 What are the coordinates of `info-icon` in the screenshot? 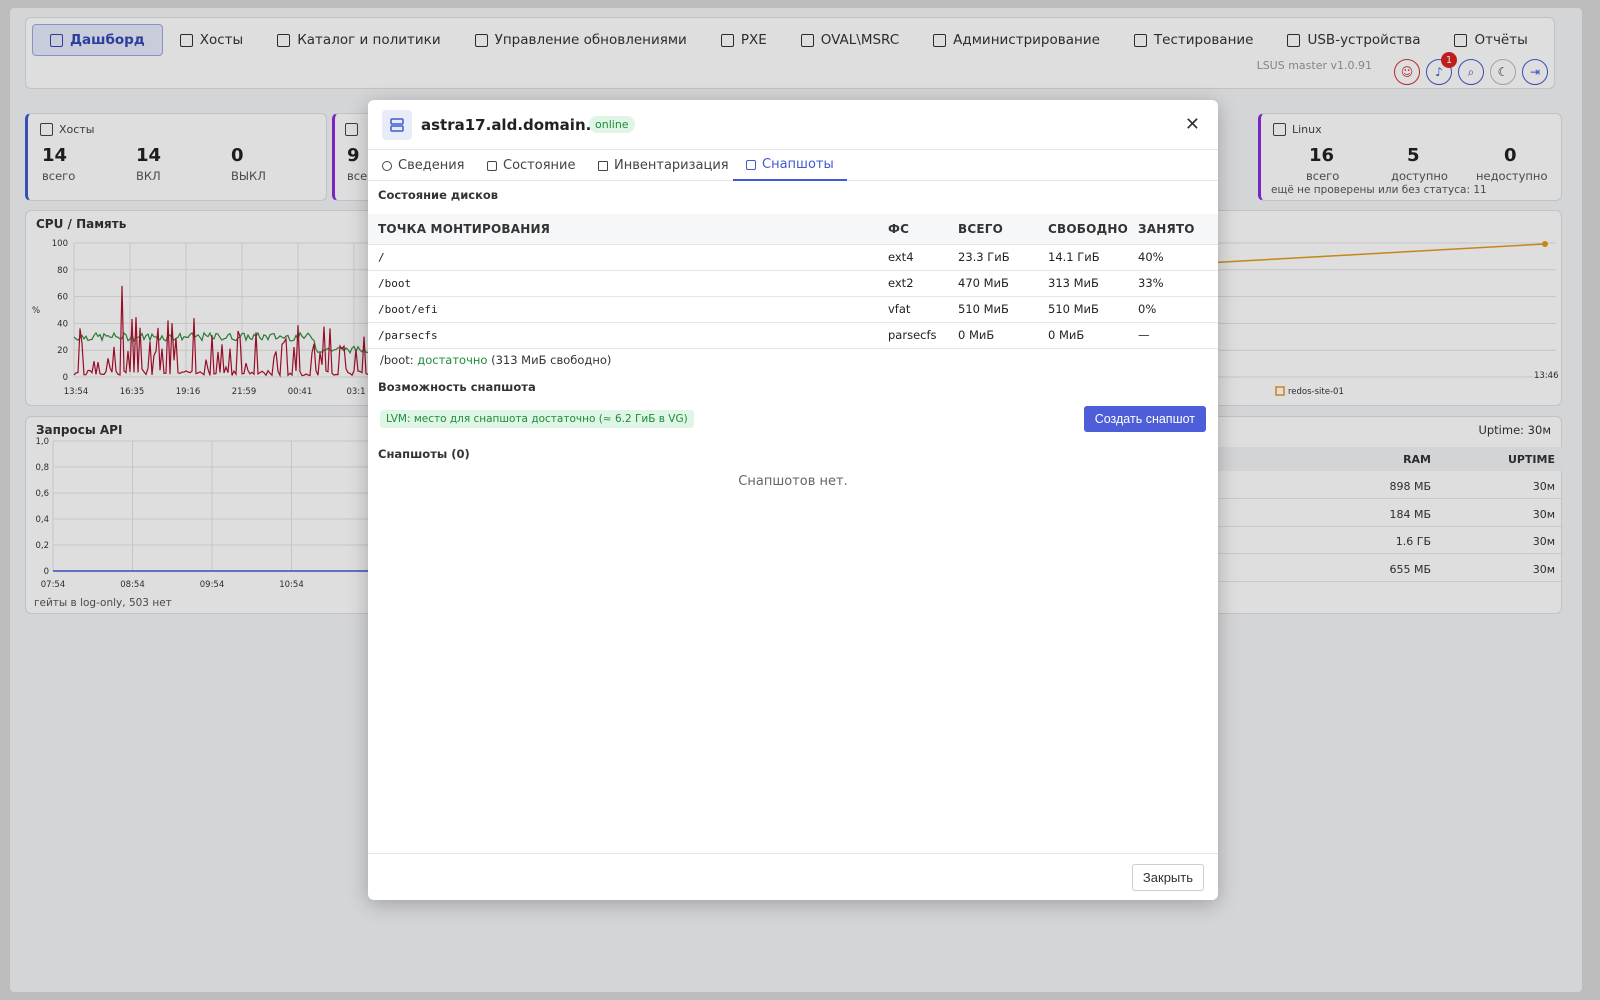 It's located at (387, 165).